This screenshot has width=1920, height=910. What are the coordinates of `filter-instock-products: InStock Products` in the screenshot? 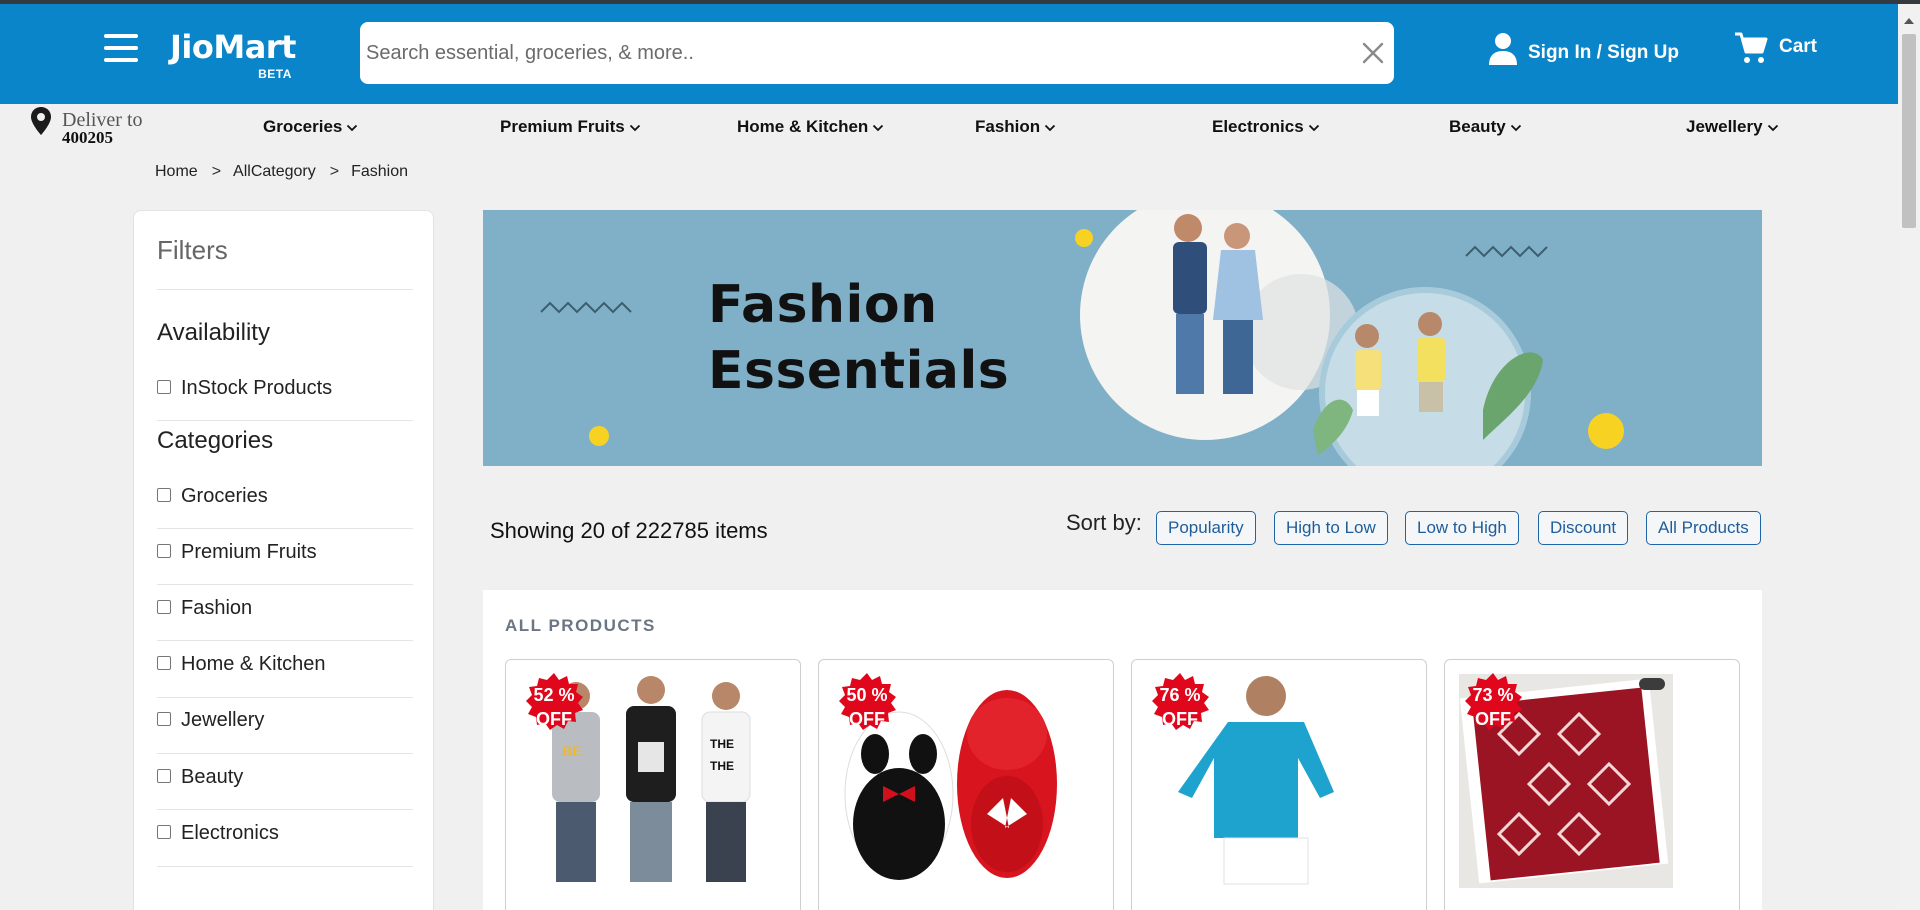 It's located at (244, 388).